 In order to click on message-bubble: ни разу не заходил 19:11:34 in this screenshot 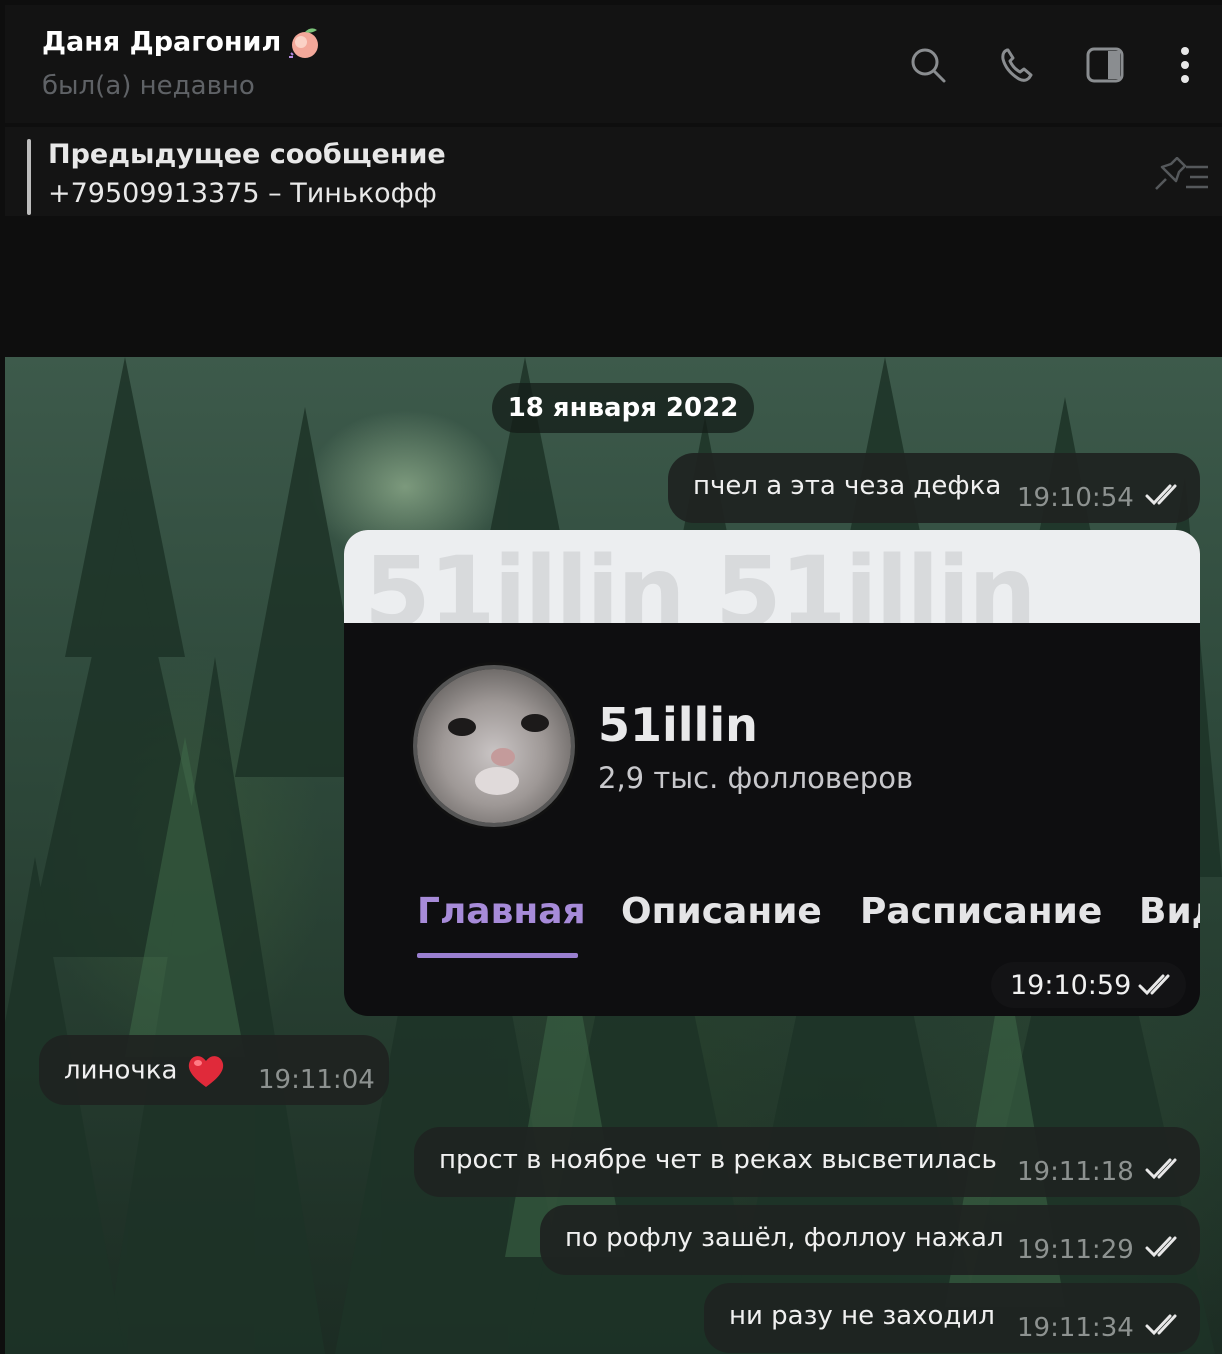, I will do `click(952, 1318)`.